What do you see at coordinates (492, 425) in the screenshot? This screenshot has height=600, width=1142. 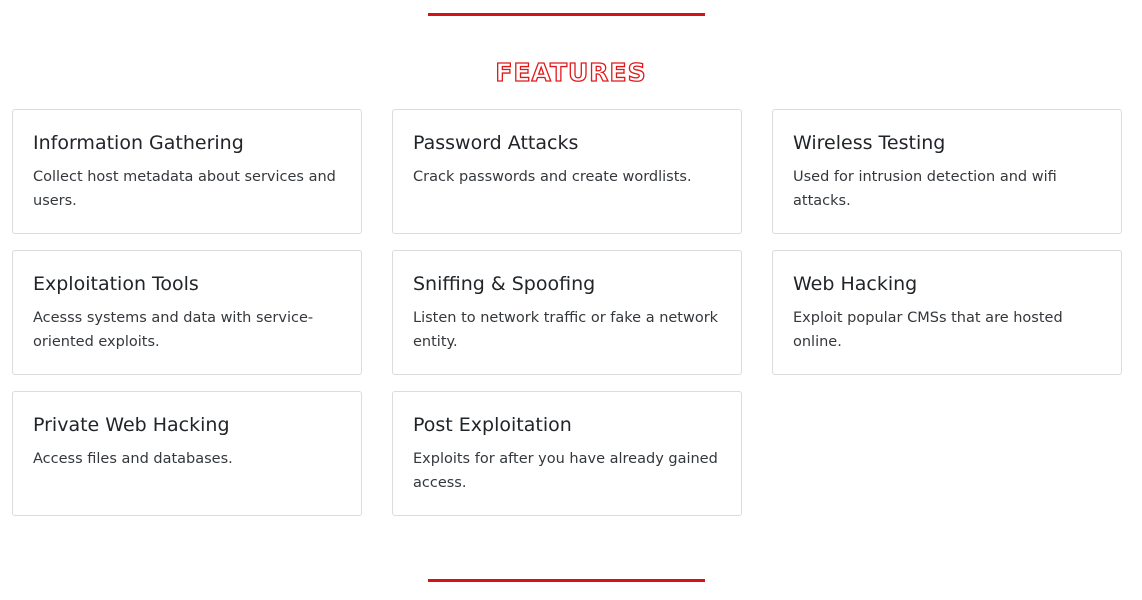 I see `feature-title: Post Exploitation` at bounding box center [492, 425].